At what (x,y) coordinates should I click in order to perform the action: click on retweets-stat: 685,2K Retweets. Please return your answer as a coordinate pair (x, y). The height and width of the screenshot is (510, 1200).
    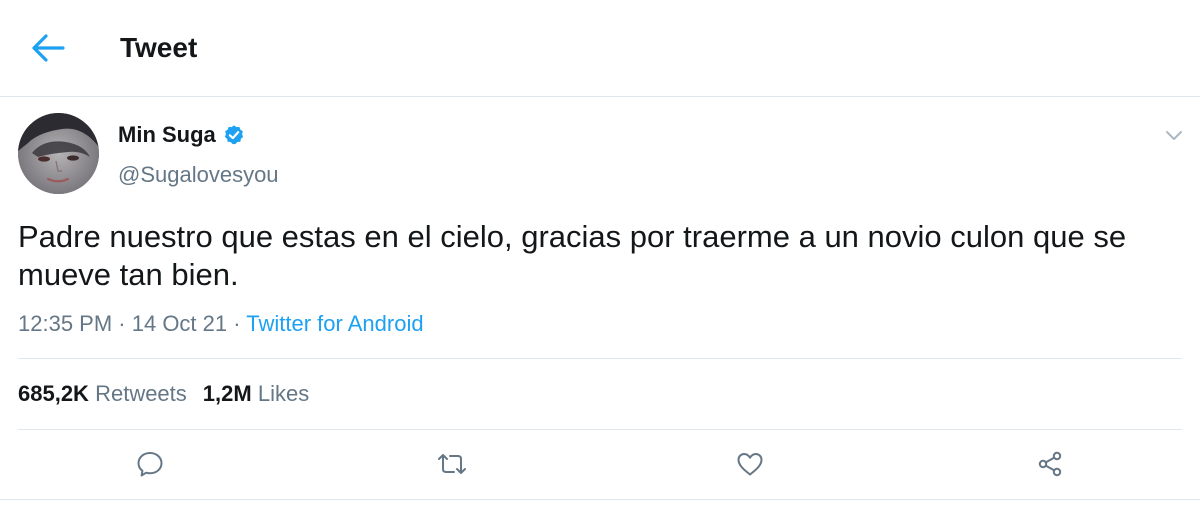
    Looking at the image, I should click on (102, 393).